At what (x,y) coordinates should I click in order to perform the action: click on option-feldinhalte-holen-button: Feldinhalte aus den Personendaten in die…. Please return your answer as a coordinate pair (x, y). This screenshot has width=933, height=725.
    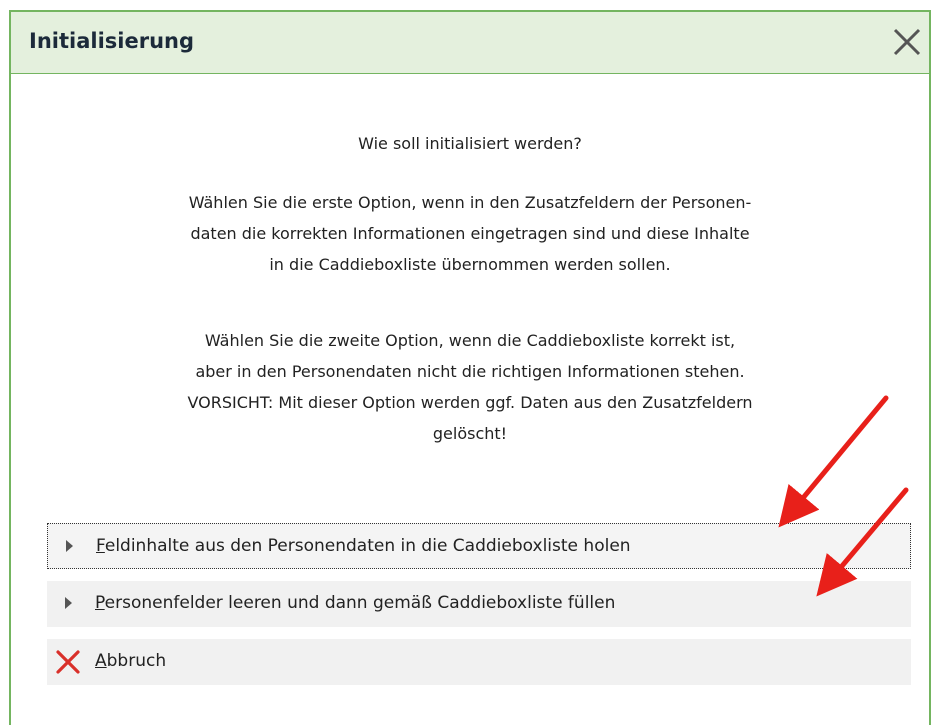
    Looking at the image, I should click on (479, 546).